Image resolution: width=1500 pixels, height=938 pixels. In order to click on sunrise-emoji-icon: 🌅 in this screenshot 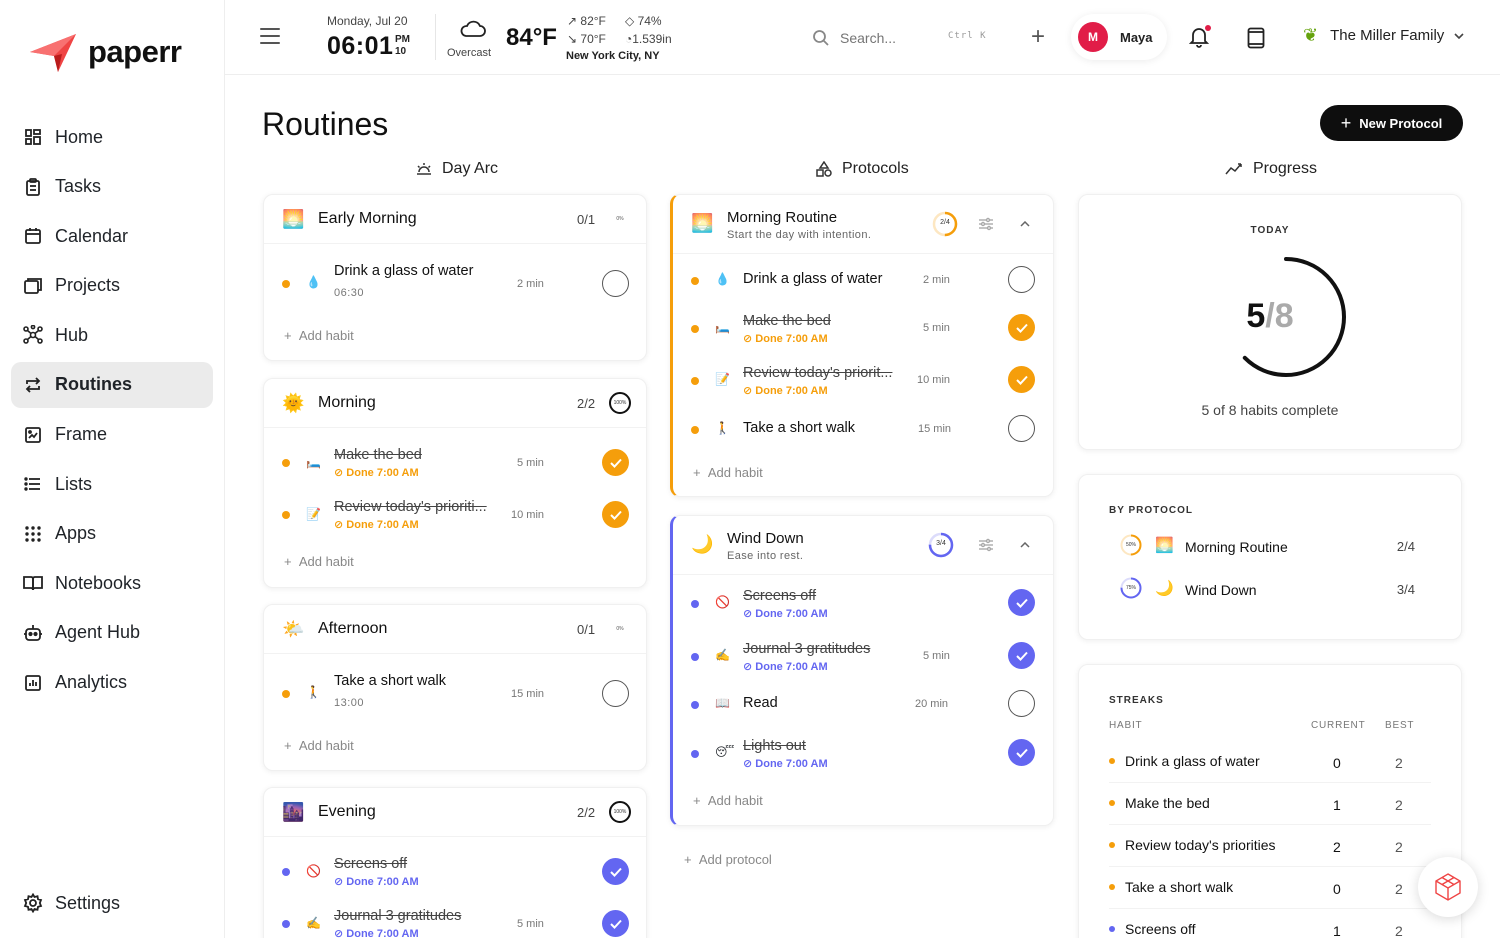, I will do `click(293, 219)`.